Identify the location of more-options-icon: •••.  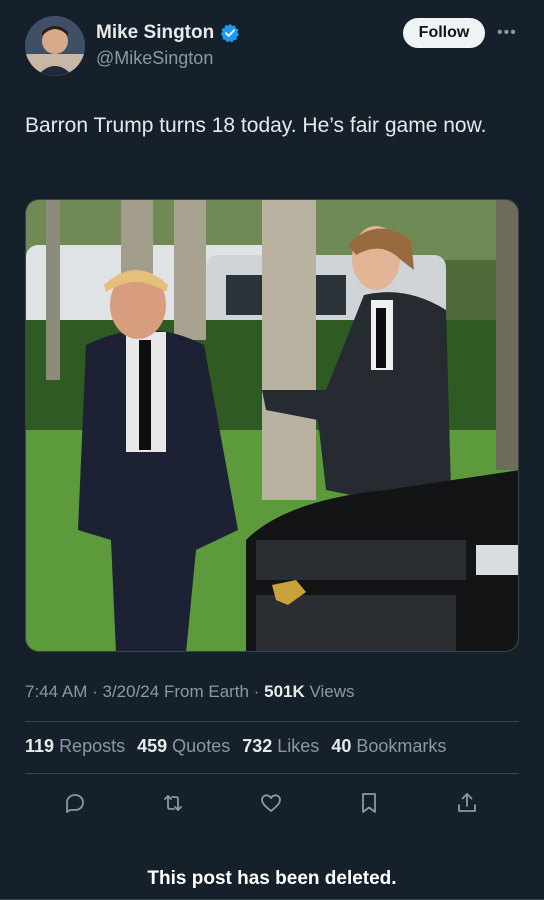
(507, 33).